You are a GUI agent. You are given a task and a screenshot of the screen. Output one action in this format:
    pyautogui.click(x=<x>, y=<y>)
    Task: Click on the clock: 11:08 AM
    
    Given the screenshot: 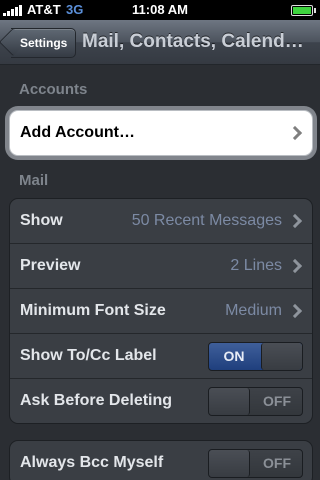 What is the action you would take?
    pyautogui.click(x=160, y=9)
    